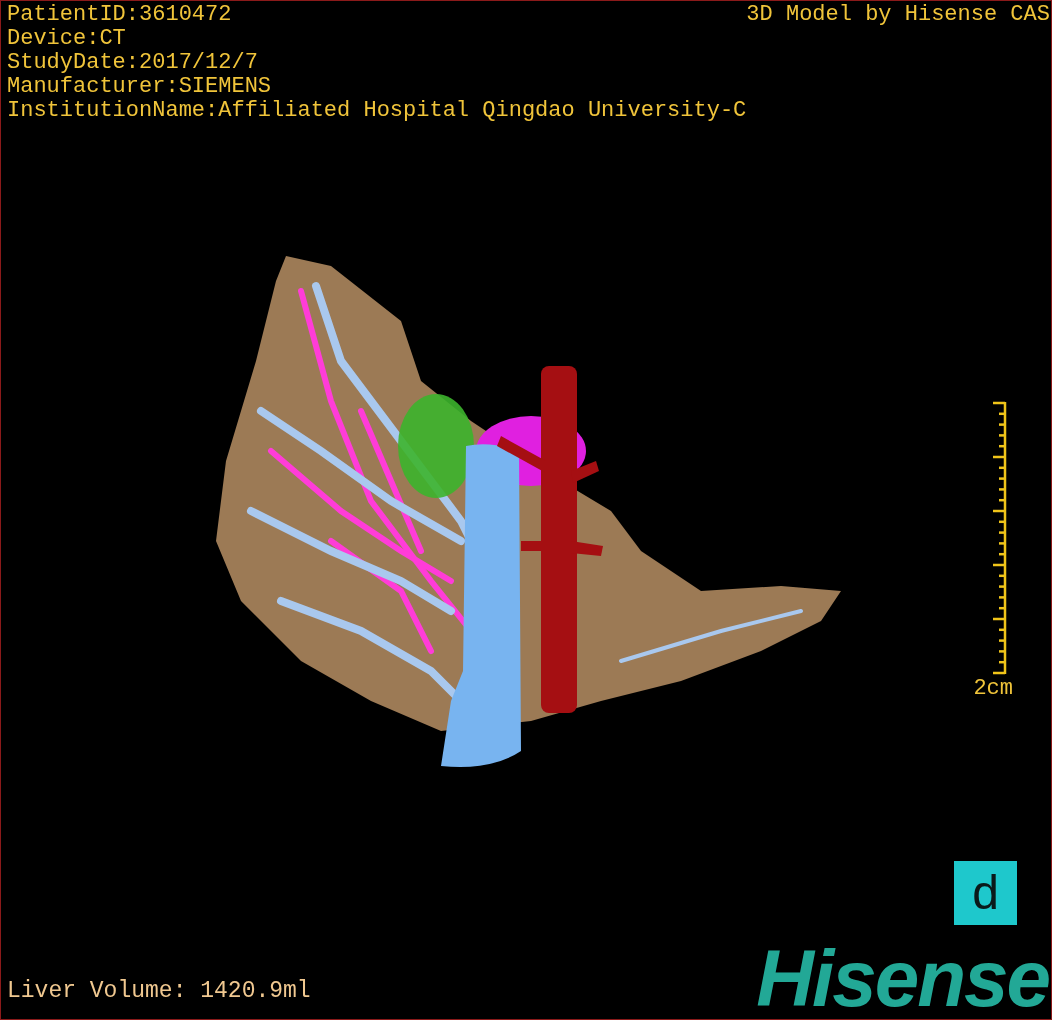 This screenshot has width=1052, height=1020. What do you see at coordinates (377, 111) in the screenshot?
I see `patient-info-text: InstitutionName:Affiliated Hospital Qingdao University-C` at bounding box center [377, 111].